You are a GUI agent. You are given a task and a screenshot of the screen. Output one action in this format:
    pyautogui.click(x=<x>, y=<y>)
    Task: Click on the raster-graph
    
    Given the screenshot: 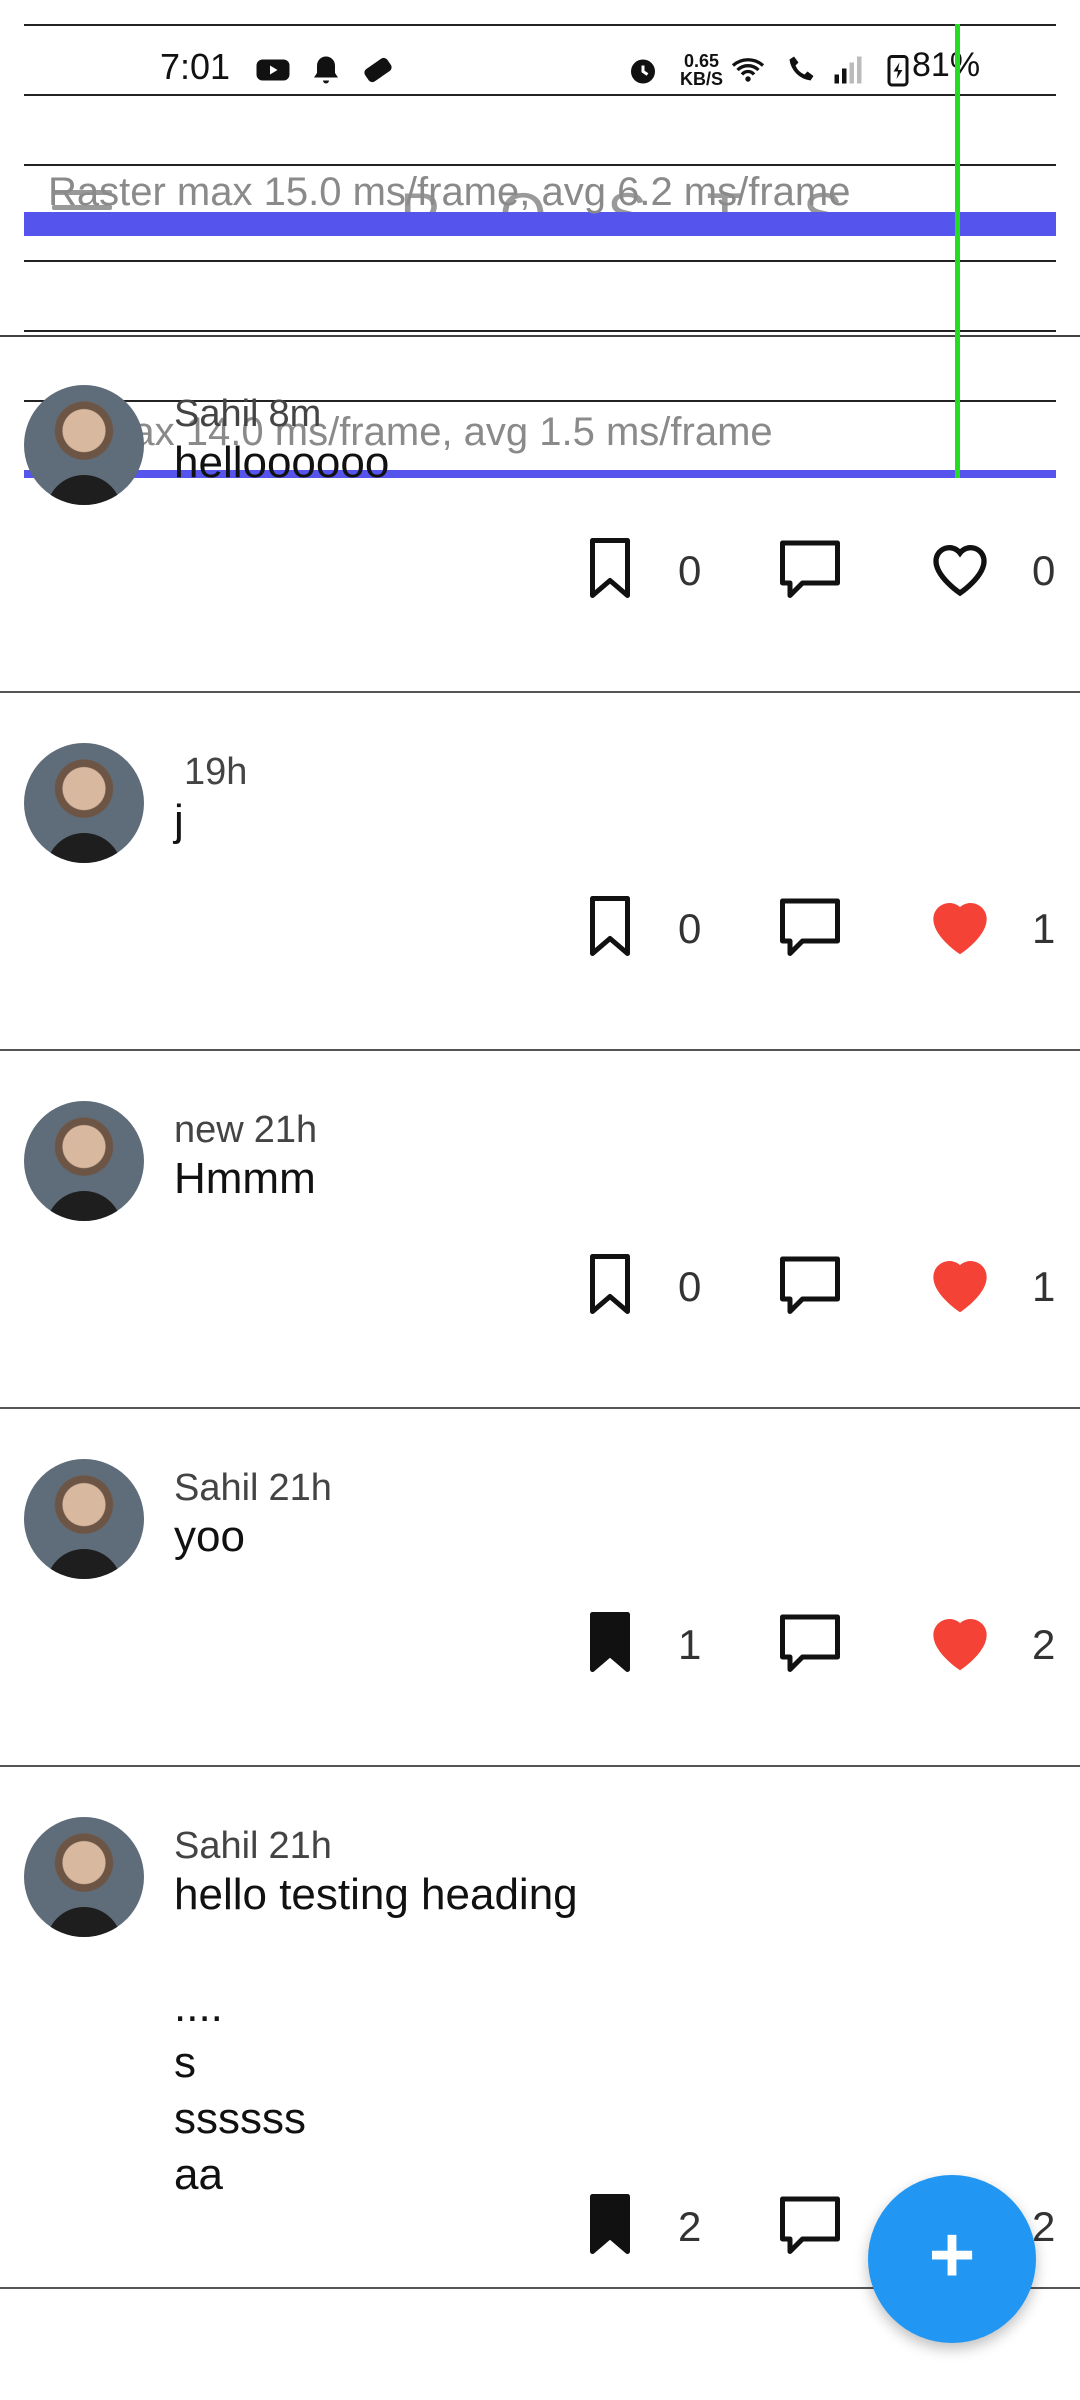 What is the action you would take?
    pyautogui.click(x=540, y=224)
    